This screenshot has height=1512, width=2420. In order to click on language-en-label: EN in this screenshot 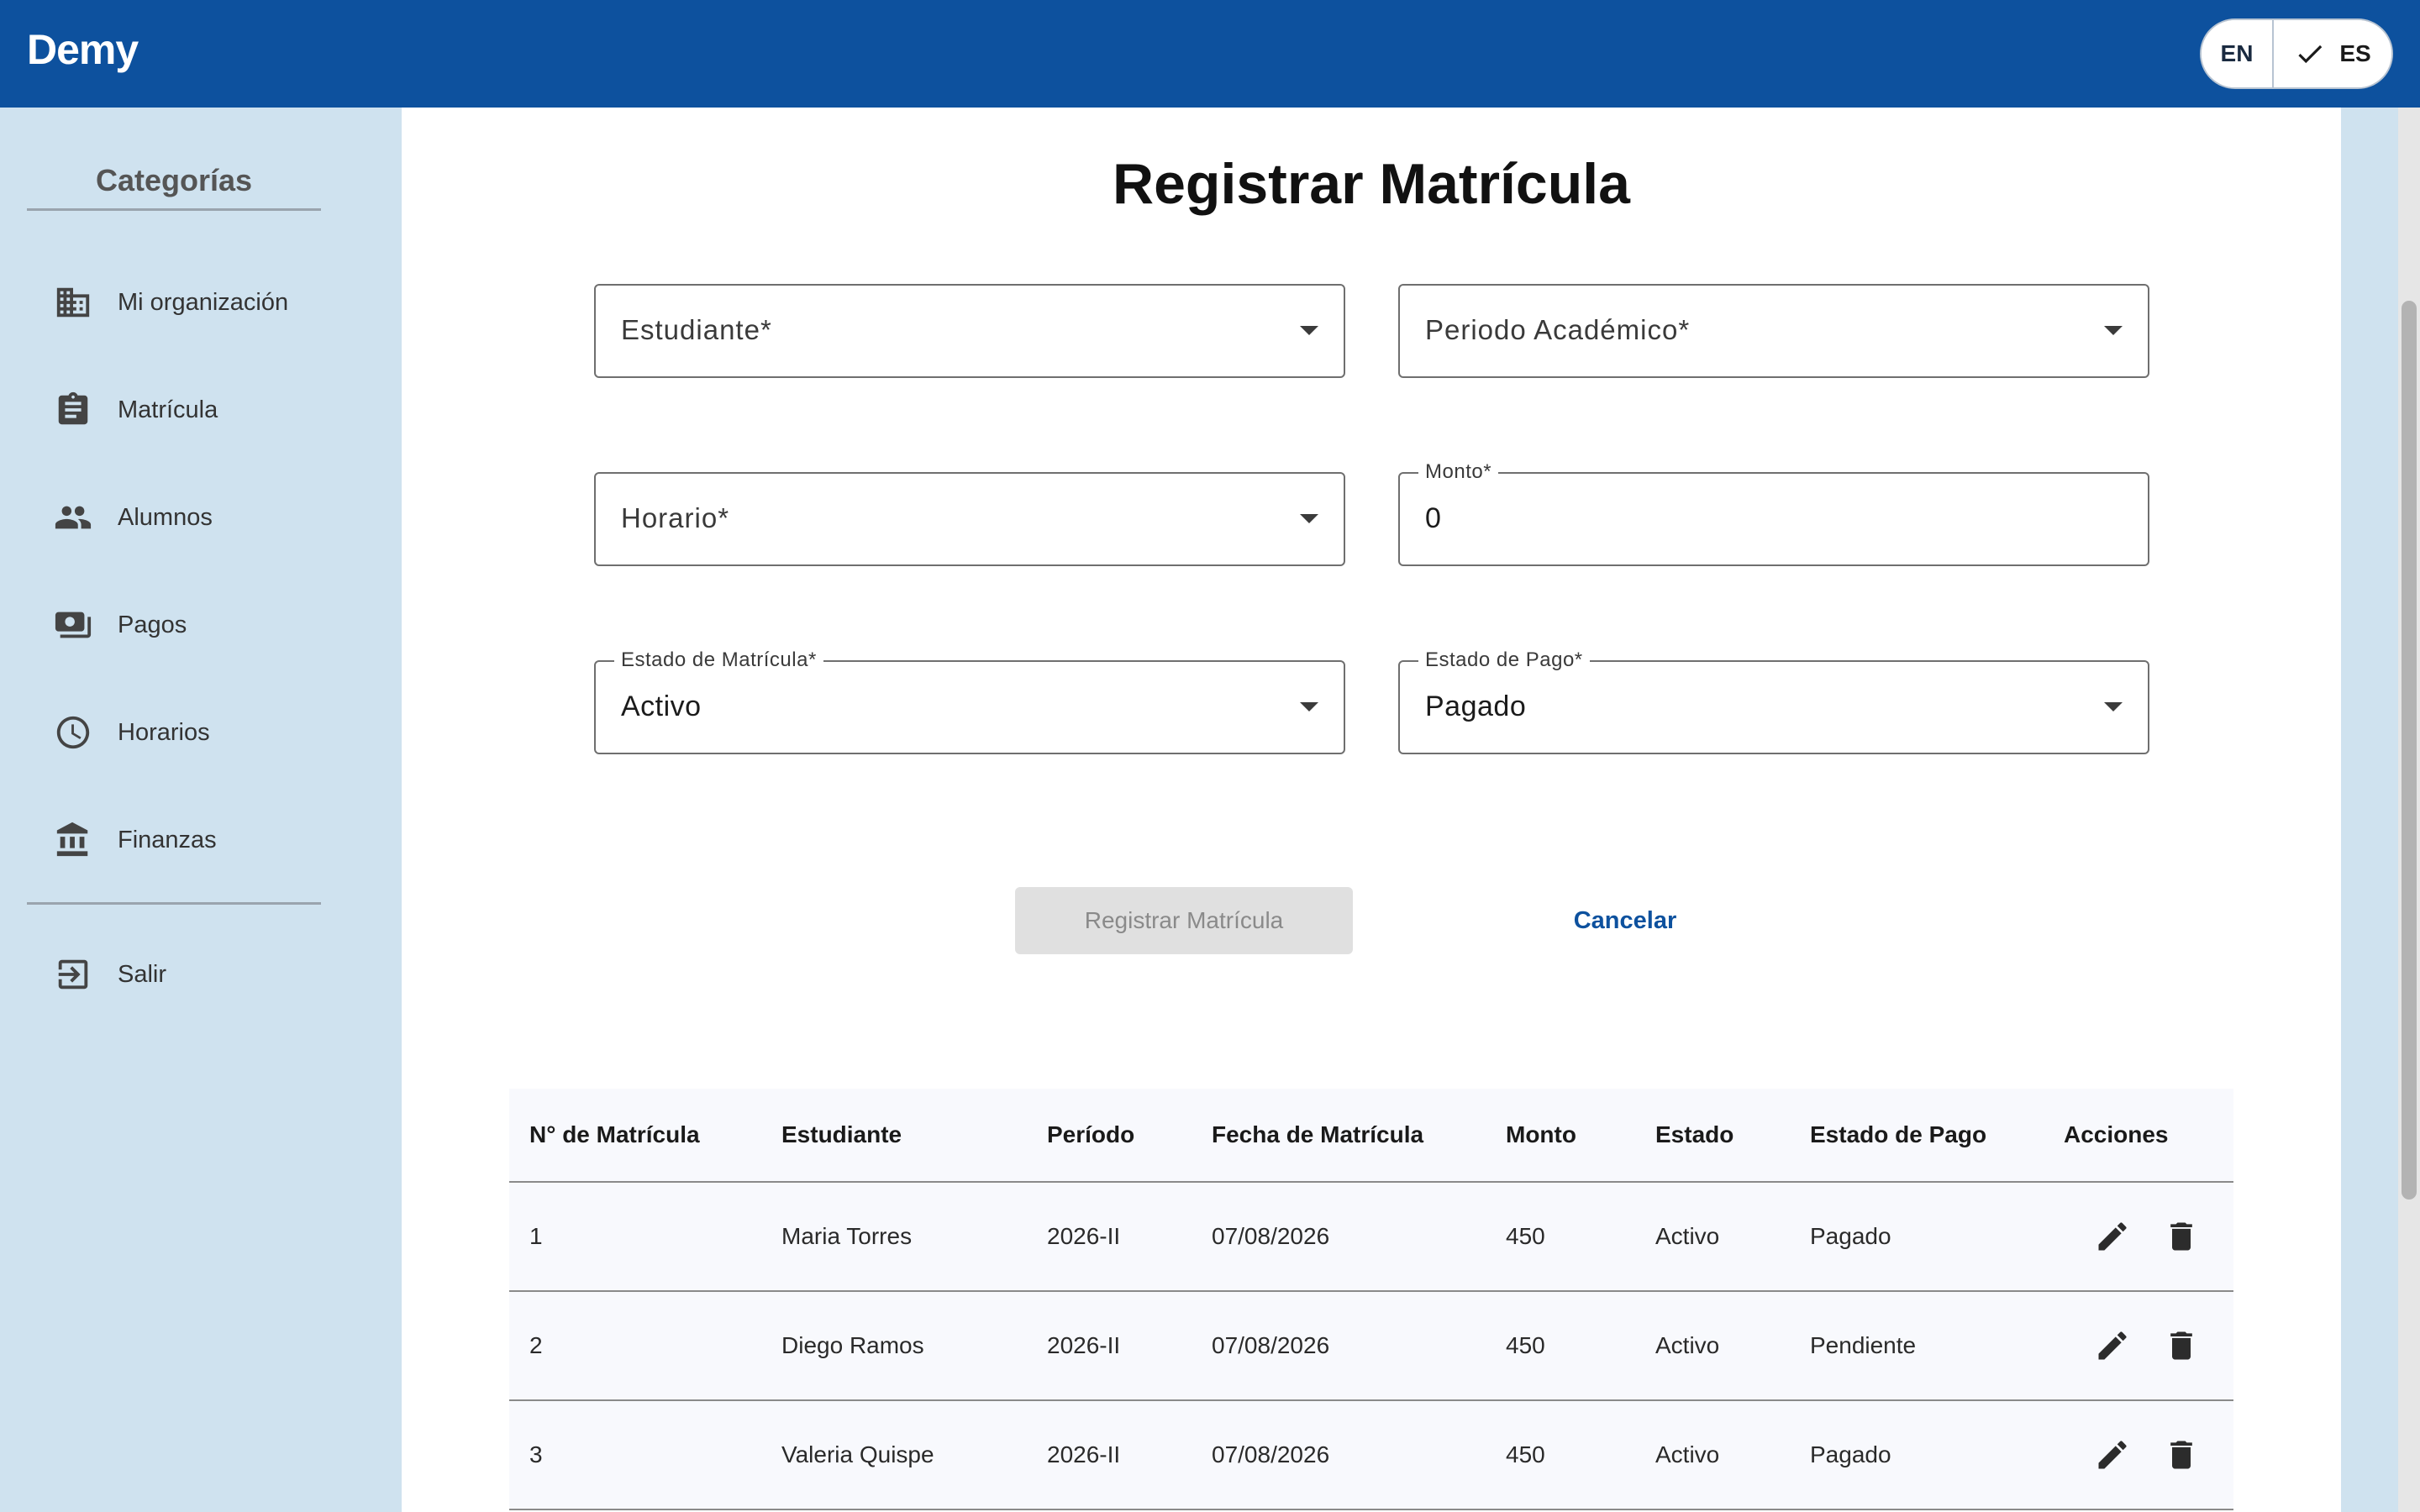, I will do `click(2237, 53)`.